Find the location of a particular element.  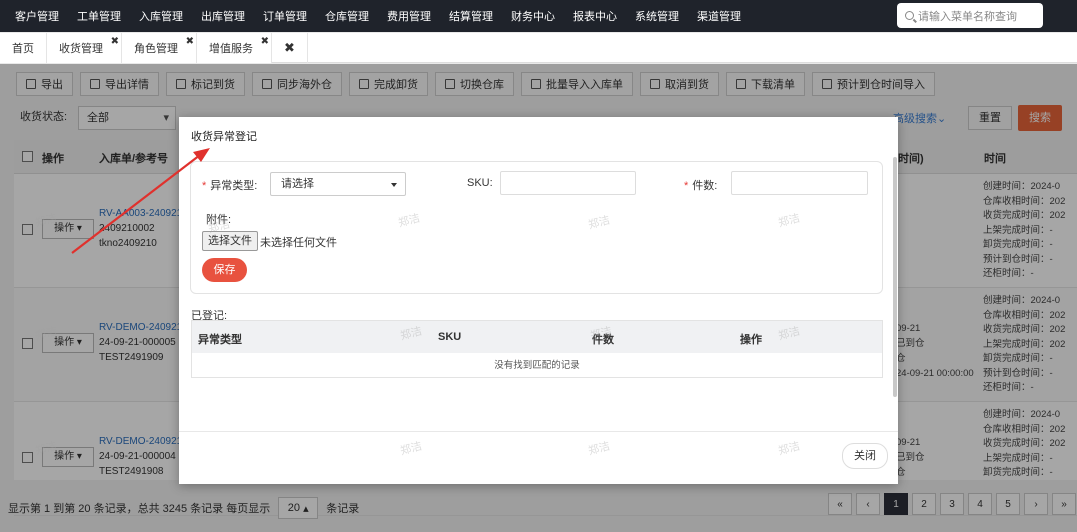

page-tabs: 首页 收货管理 ✖ 角色管理 ✖ 增值服务 ✖ ✖ is located at coordinates (538, 48).